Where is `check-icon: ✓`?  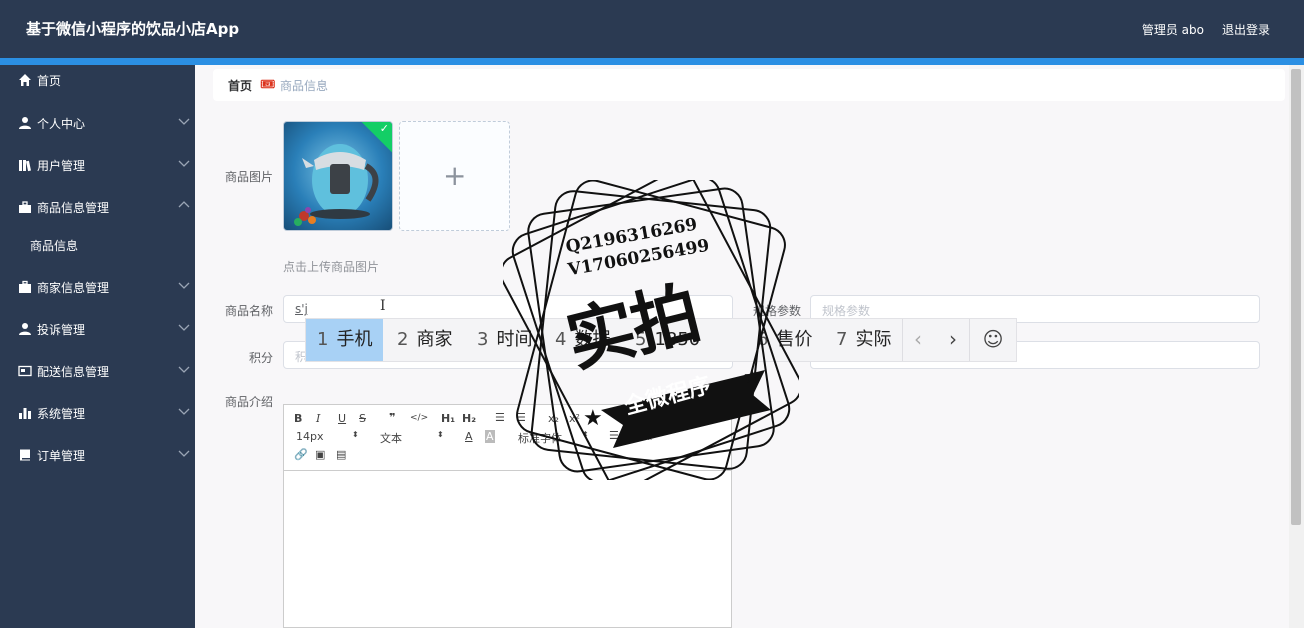 check-icon: ✓ is located at coordinates (384, 128).